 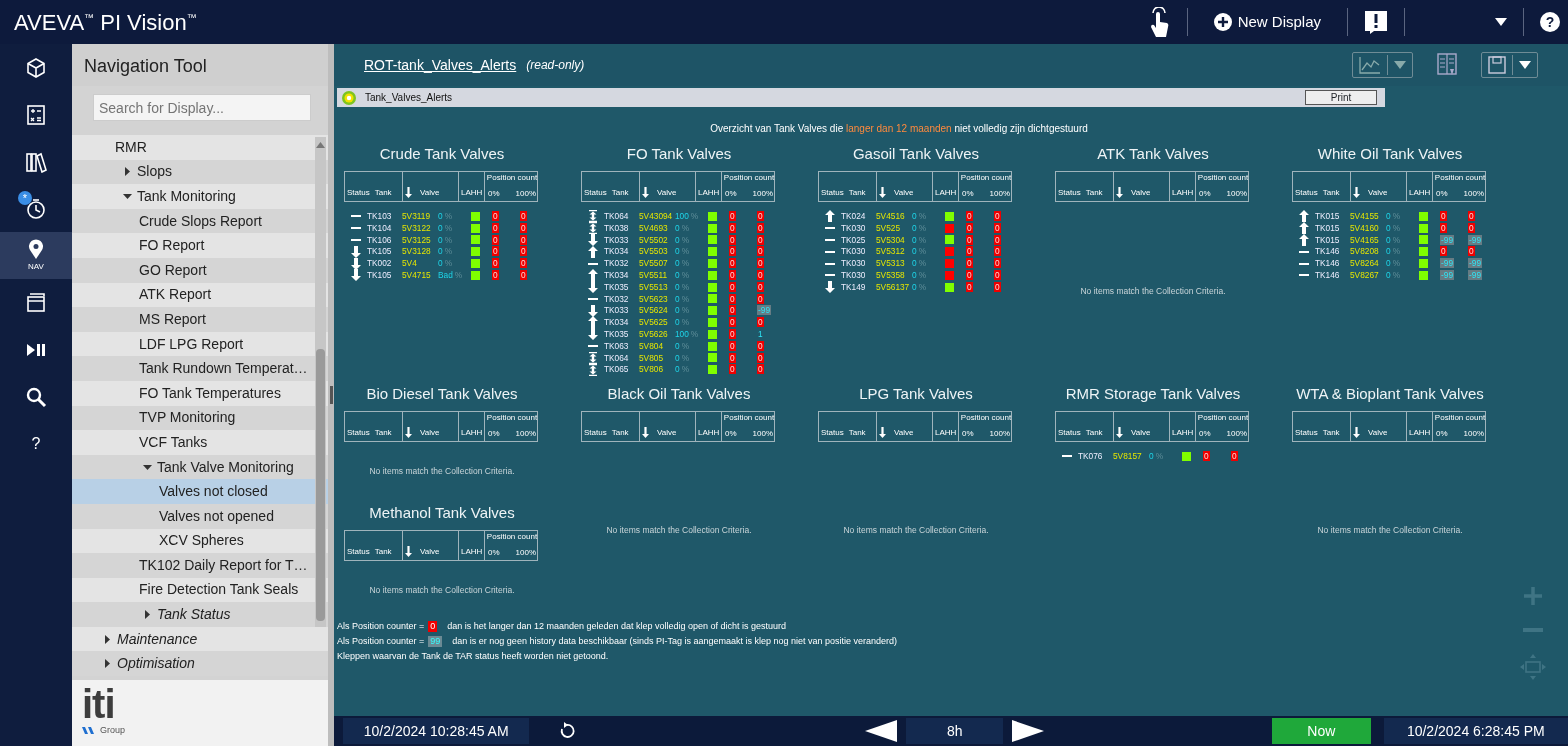 What do you see at coordinates (473, 656) in the screenshot?
I see `note-text: Kleppen waarvan de Tank de TAR status heeft worden niet getoond.` at bounding box center [473, 656].